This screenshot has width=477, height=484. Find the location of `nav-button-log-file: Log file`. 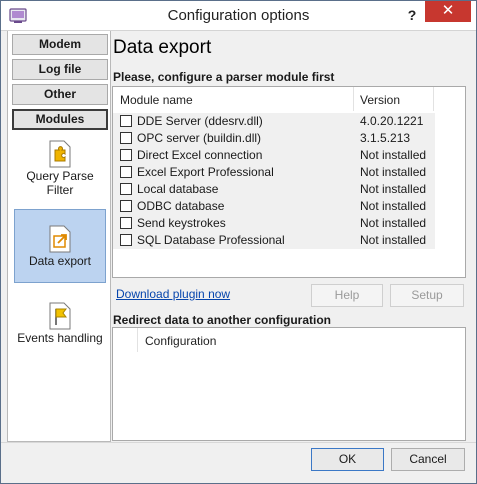

nav-button-log-file: Log file is located at coordinates (60, 69).